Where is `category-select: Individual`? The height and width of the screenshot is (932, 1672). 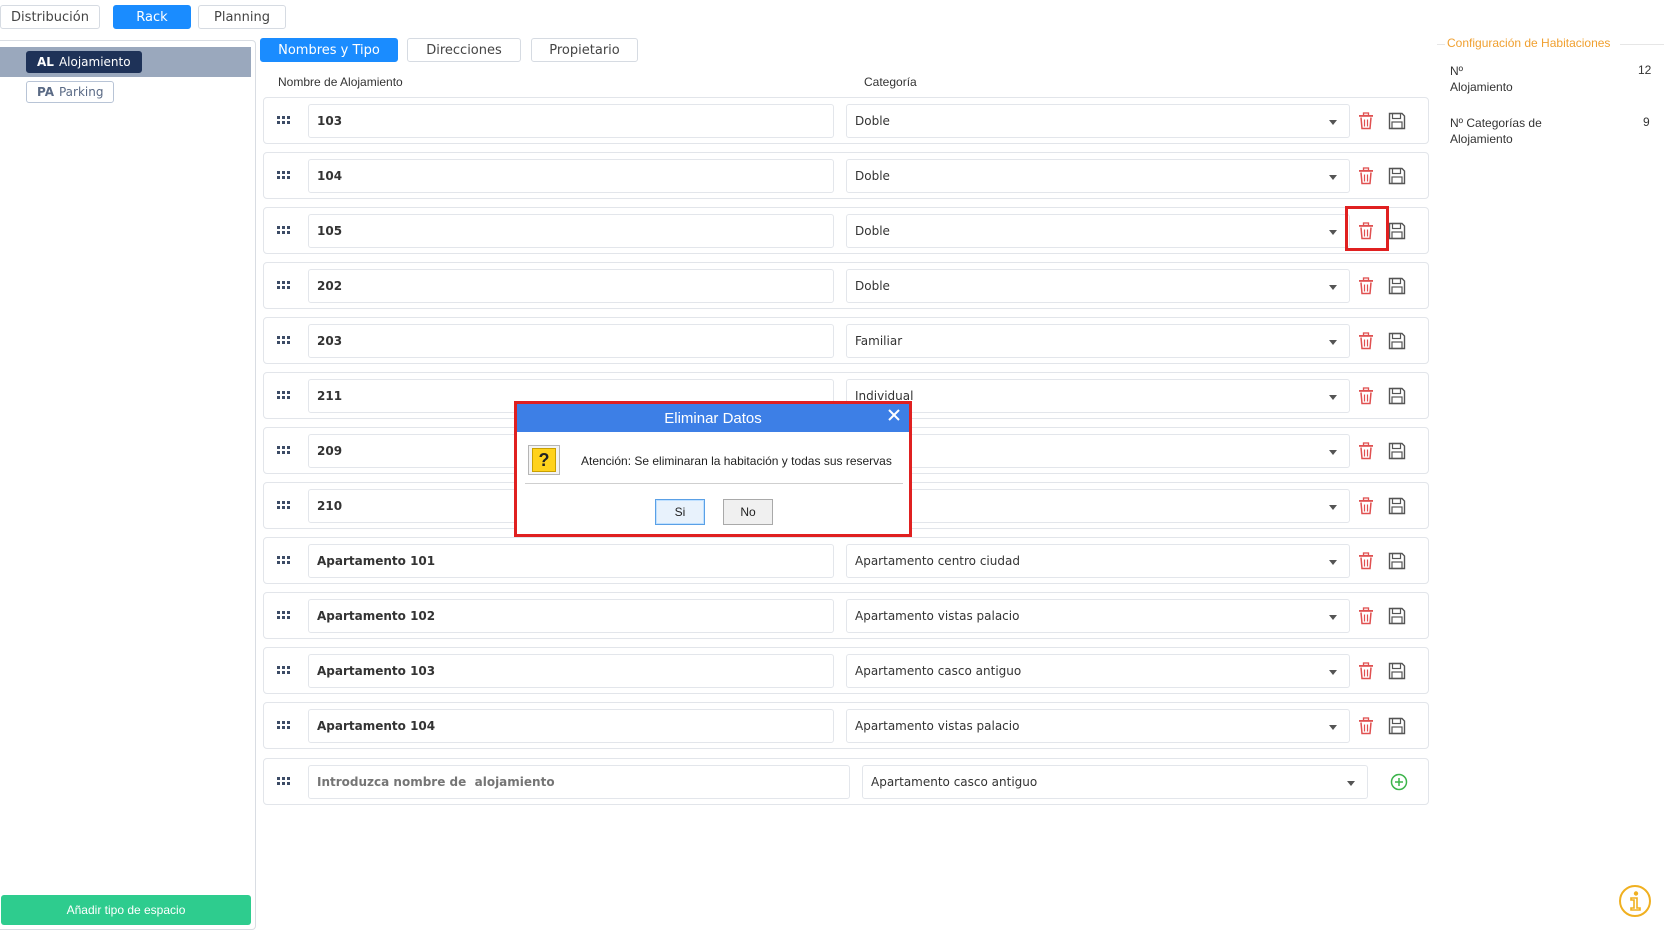
category-select: Individual is located at coordinates (1098, 396).